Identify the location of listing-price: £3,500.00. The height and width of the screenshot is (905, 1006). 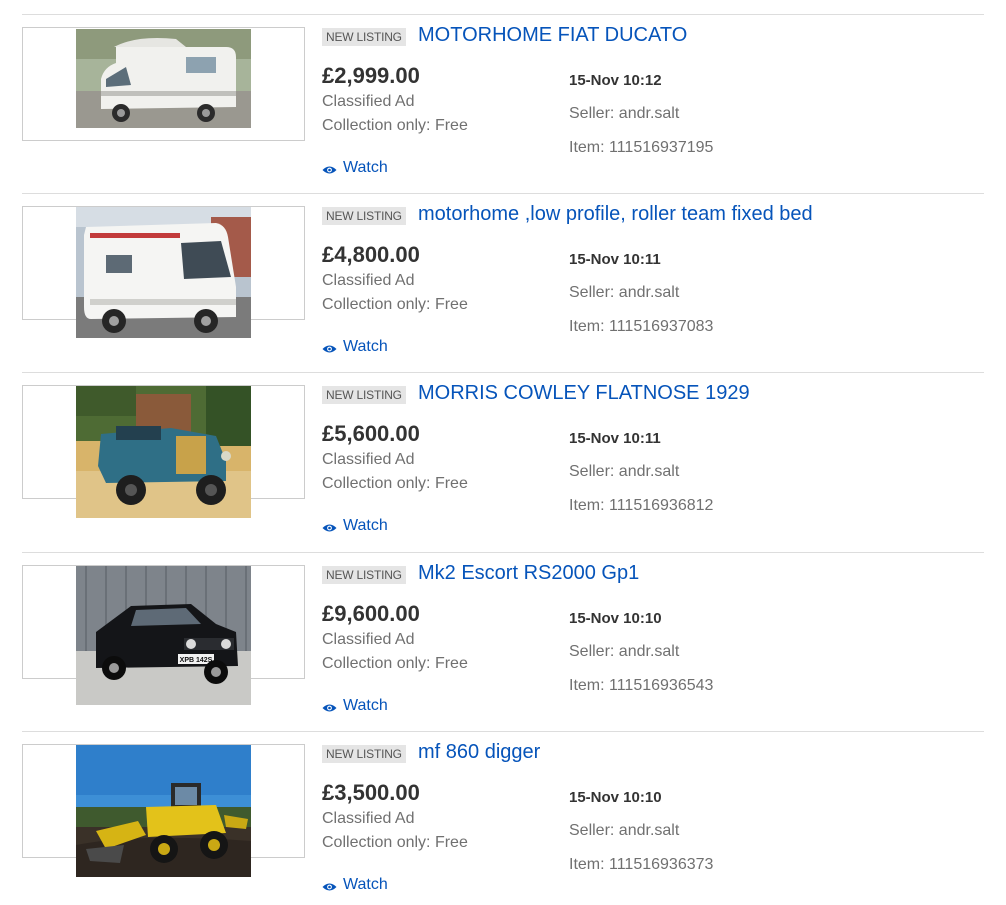
(371, 792).